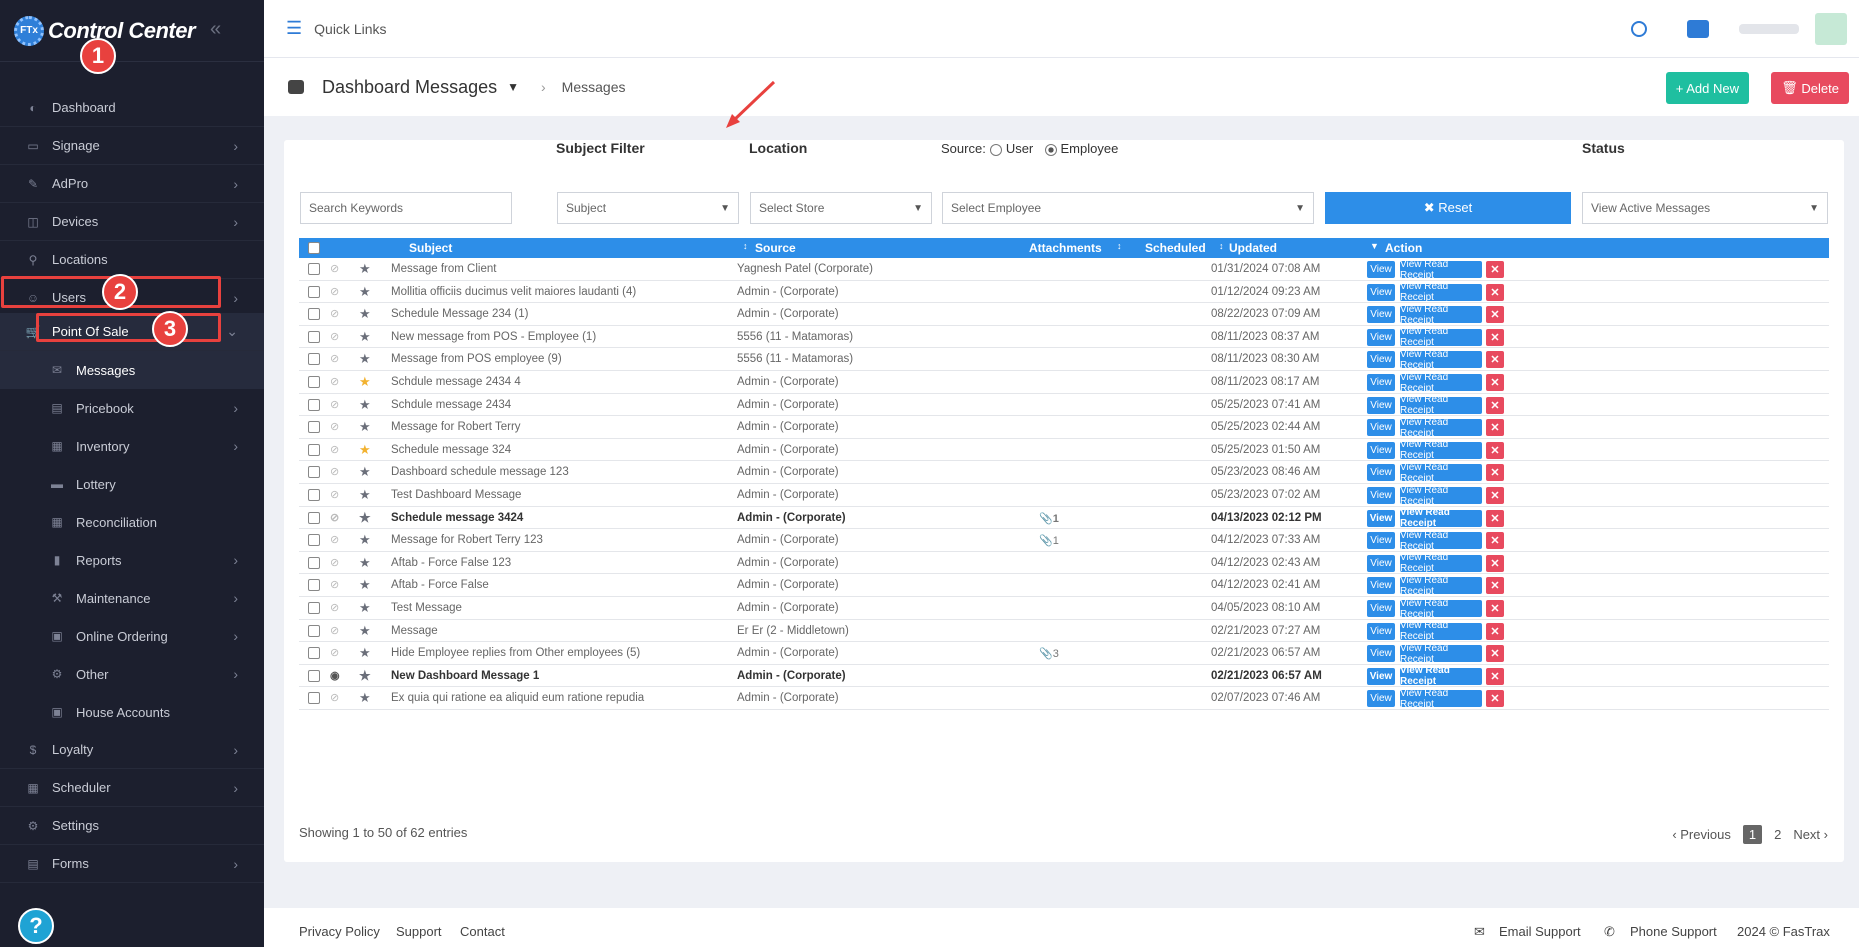 The image size is (1859, 947). What do you see at coordinates (480, 472) in the screenshot?
I see `row-subject: Dashboard schedule message 123` at bounding box center [480, 472].